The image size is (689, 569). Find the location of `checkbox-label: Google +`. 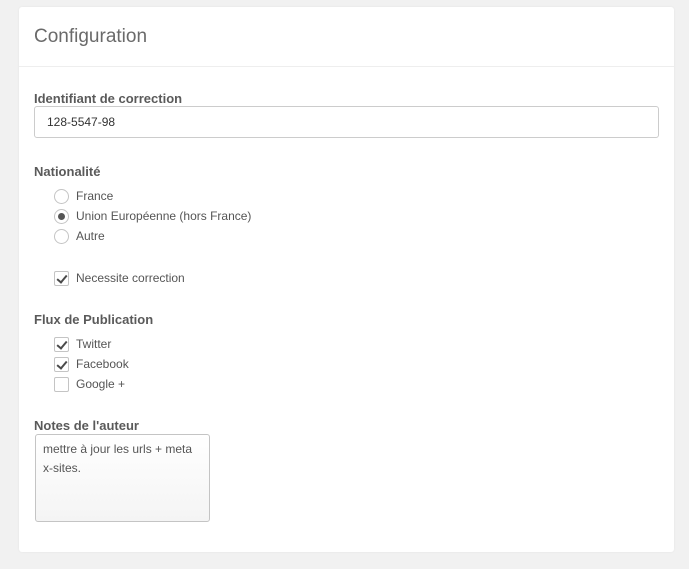

checkbox-label: Google + is located at coordinates (101, 384).